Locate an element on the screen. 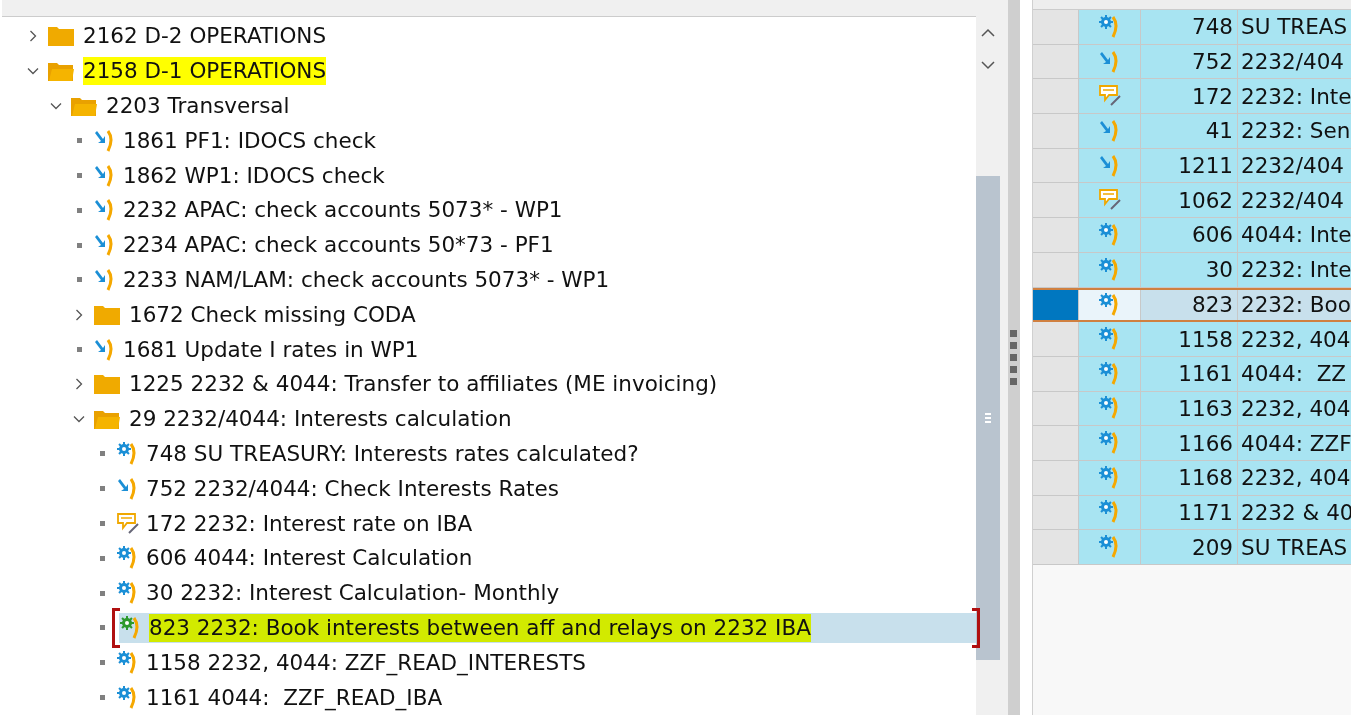 Image resolution: width=1351 pixels, height=715 pixels. table-cell: 752 is located at coordinates (1189, 61).